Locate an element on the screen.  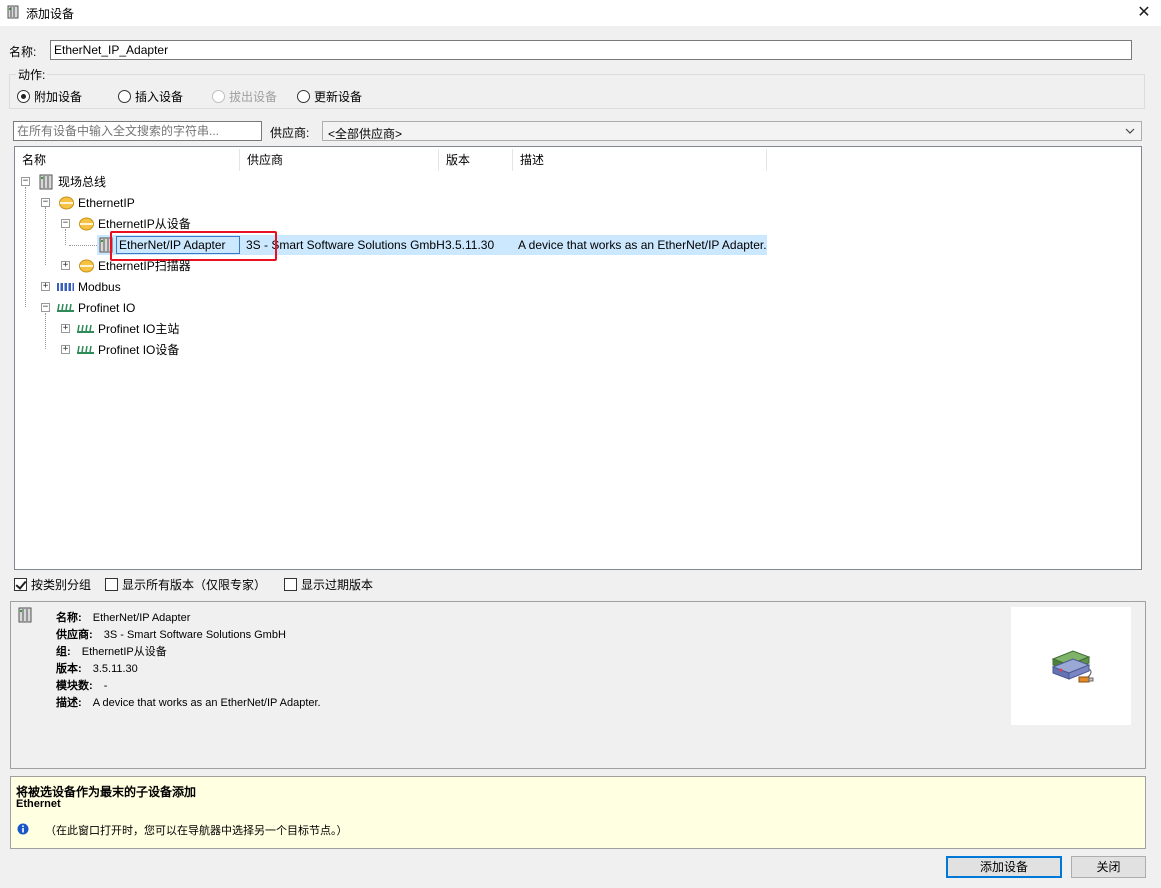
info-key: 供应商: is located at coordinates (74, 635).